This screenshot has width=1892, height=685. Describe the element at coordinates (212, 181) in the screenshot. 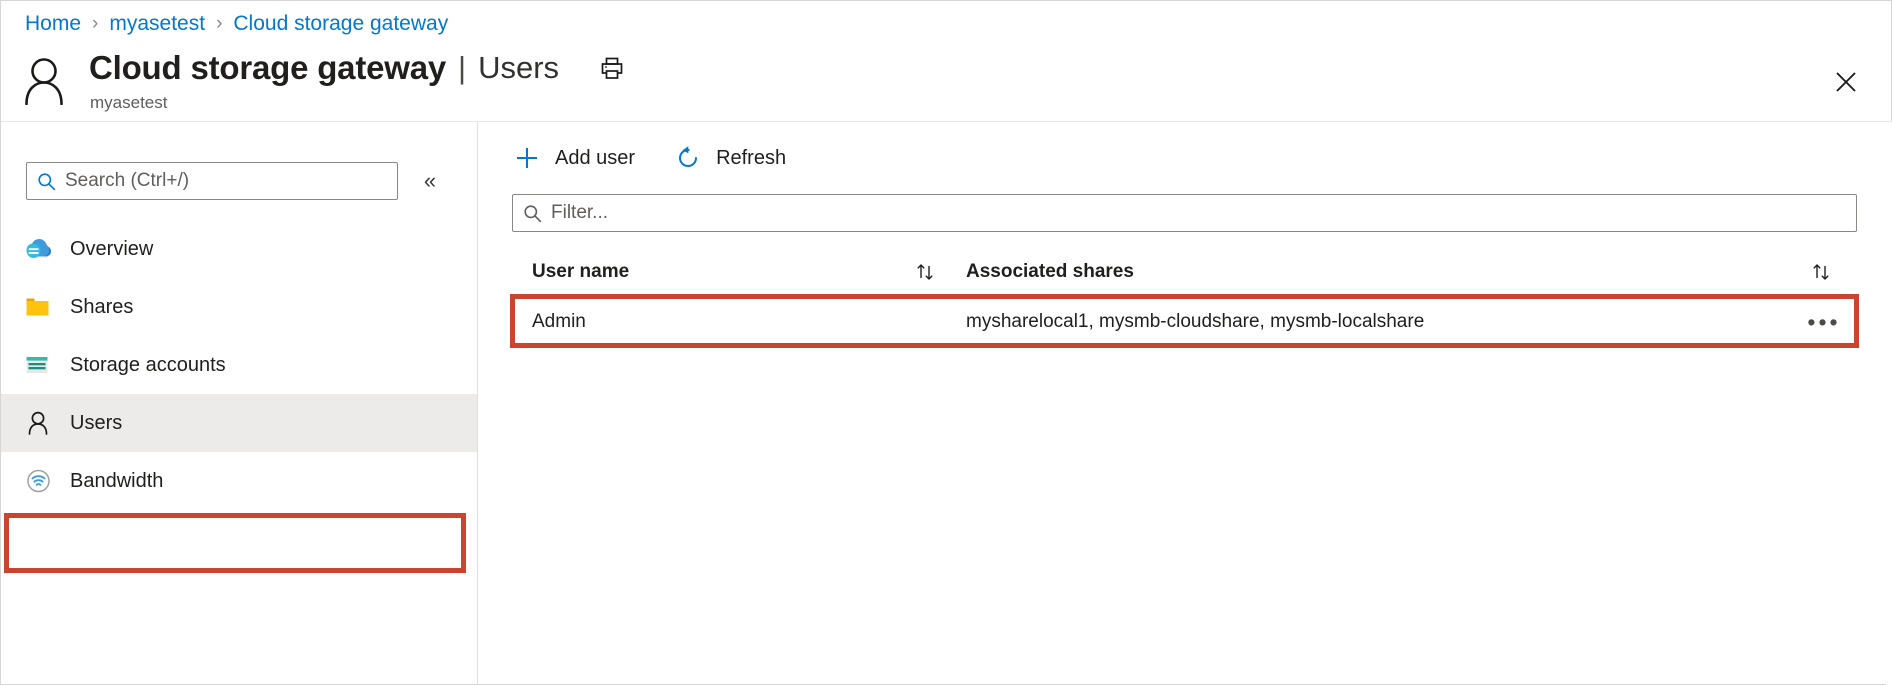

I see `search-input: Search (Ctrl+/)` at that location.